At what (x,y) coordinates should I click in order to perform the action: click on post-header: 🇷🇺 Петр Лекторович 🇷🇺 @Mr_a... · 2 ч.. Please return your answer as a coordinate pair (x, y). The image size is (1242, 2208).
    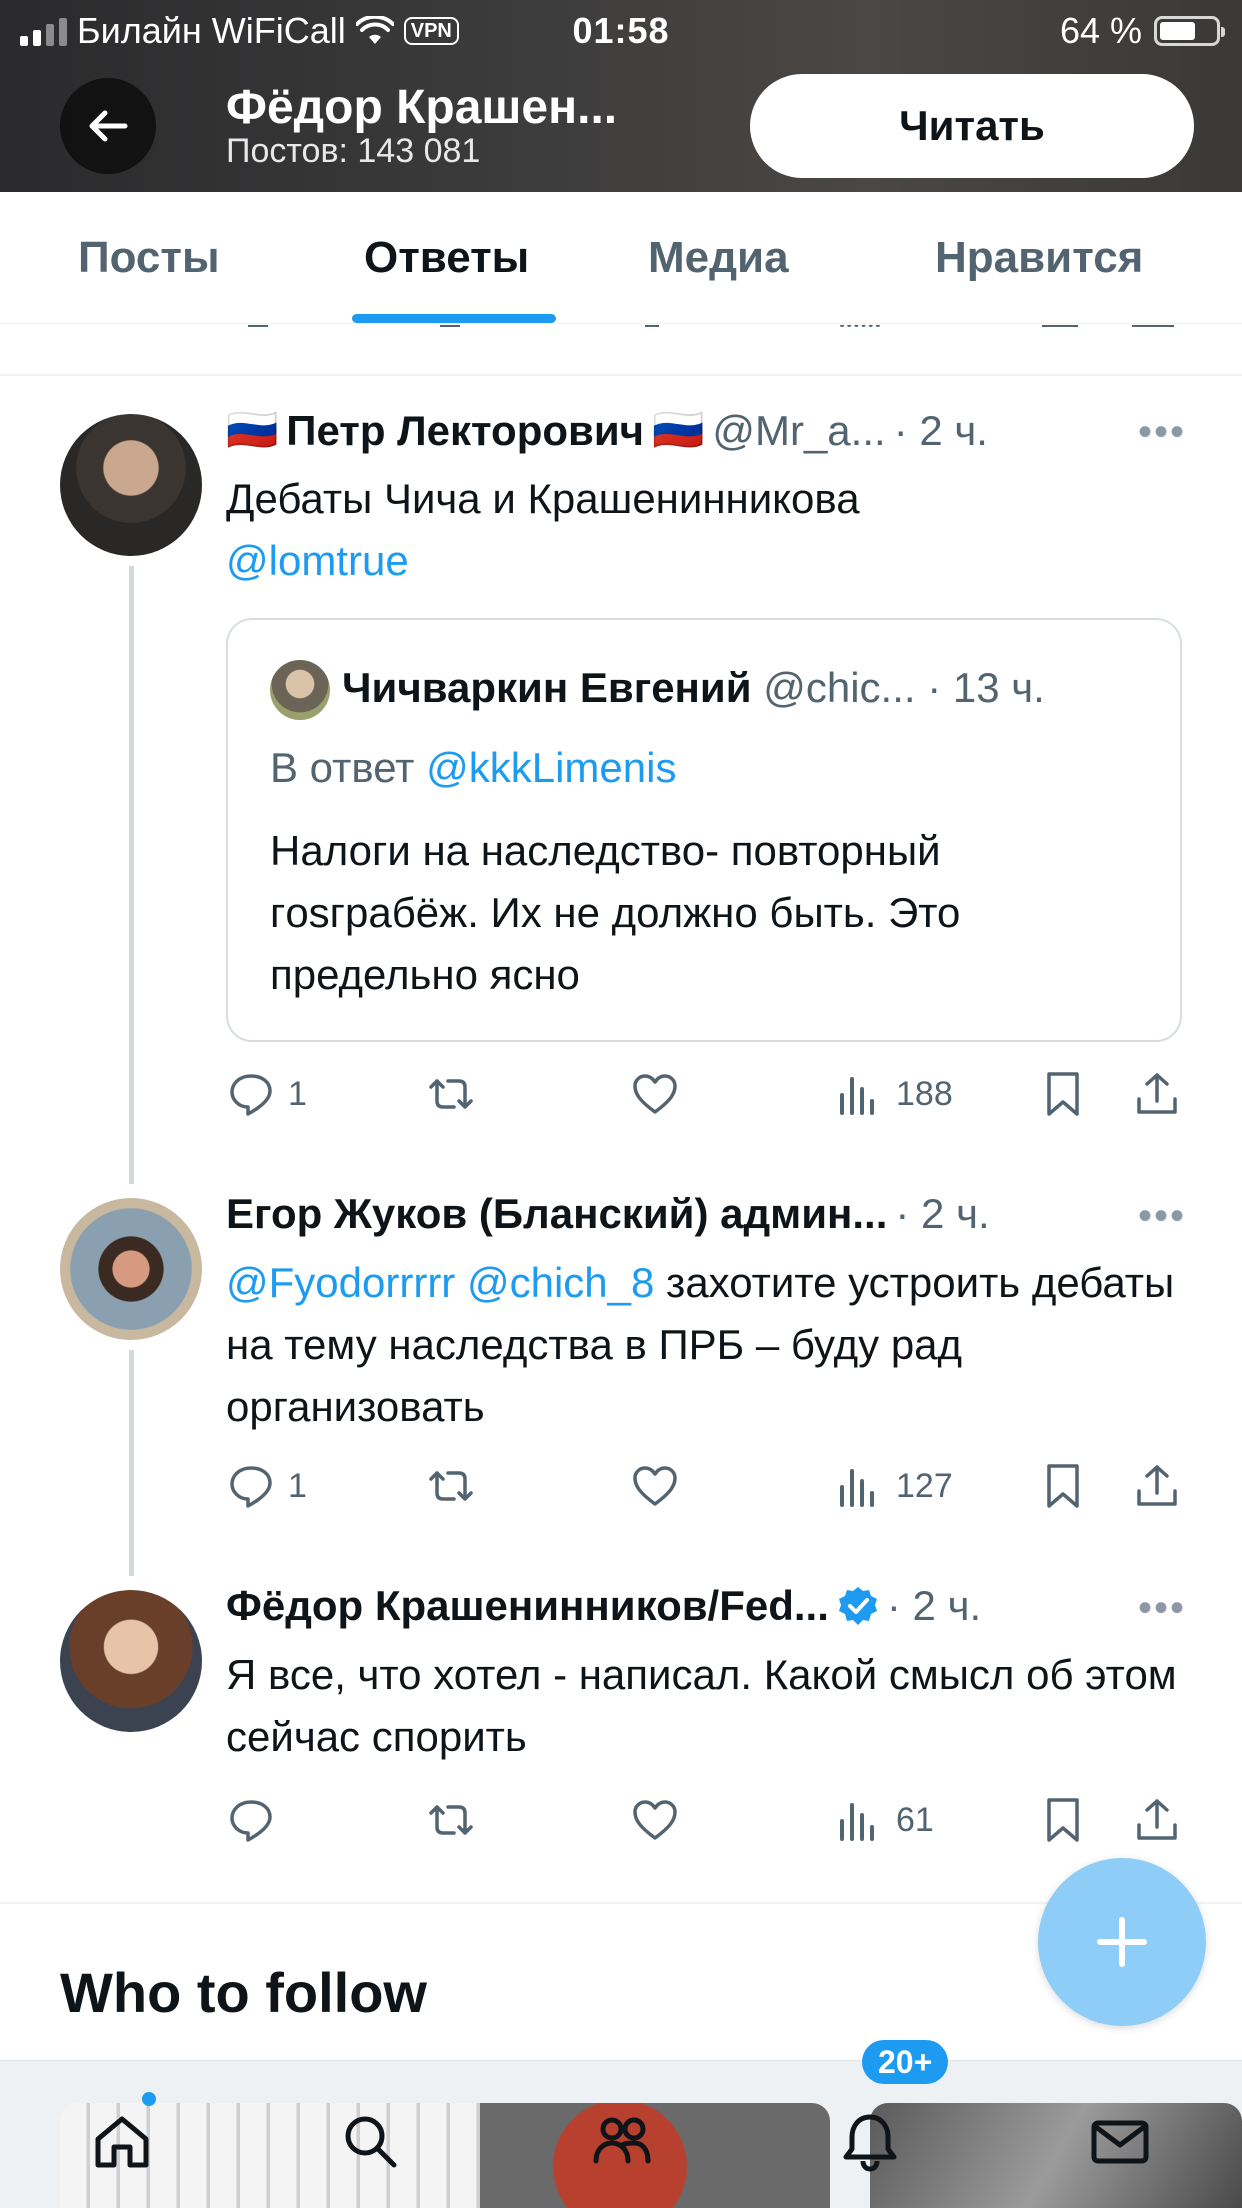
    Looking at the image, I should click on (607, 430).